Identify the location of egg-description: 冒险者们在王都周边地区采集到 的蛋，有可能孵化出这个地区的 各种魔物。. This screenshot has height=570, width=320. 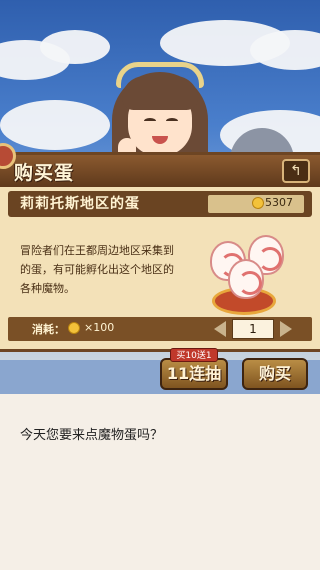
(102, 269).